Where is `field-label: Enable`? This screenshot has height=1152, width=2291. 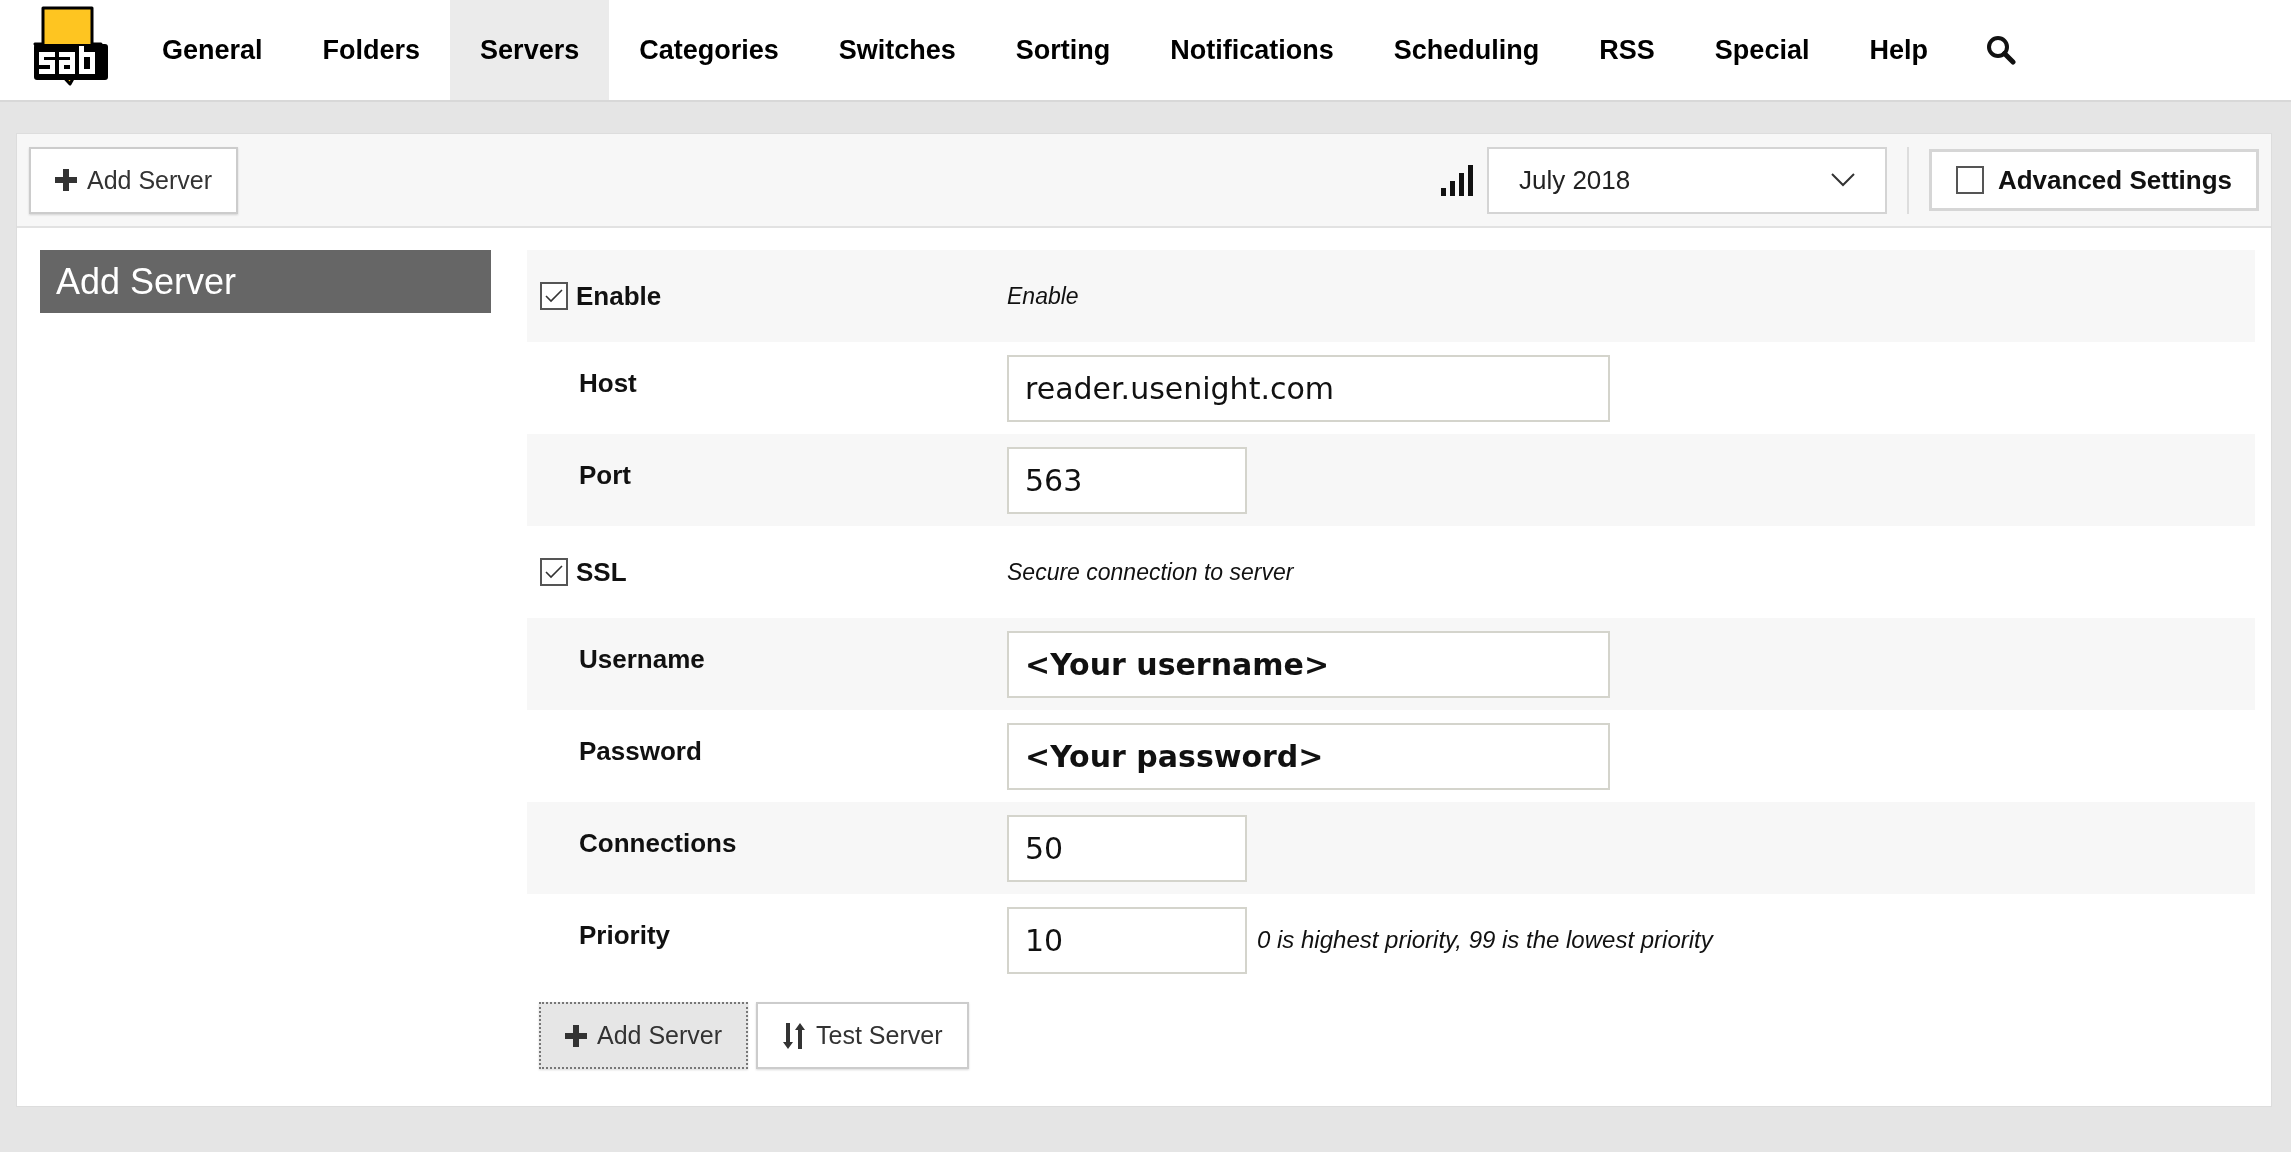 field-label: Enable is located at coordinates (619, 296).